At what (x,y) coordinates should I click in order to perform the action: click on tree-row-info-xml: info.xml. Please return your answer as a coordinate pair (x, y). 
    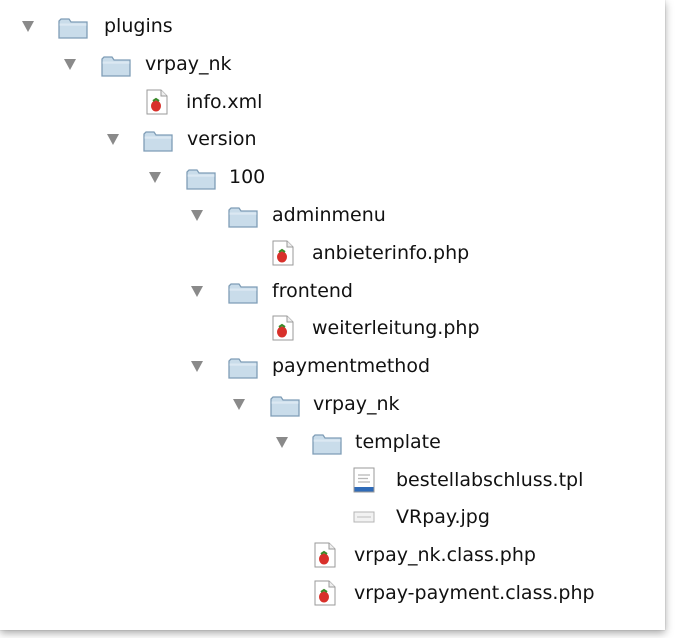
    Looking at the image, I should click on (332, 103).